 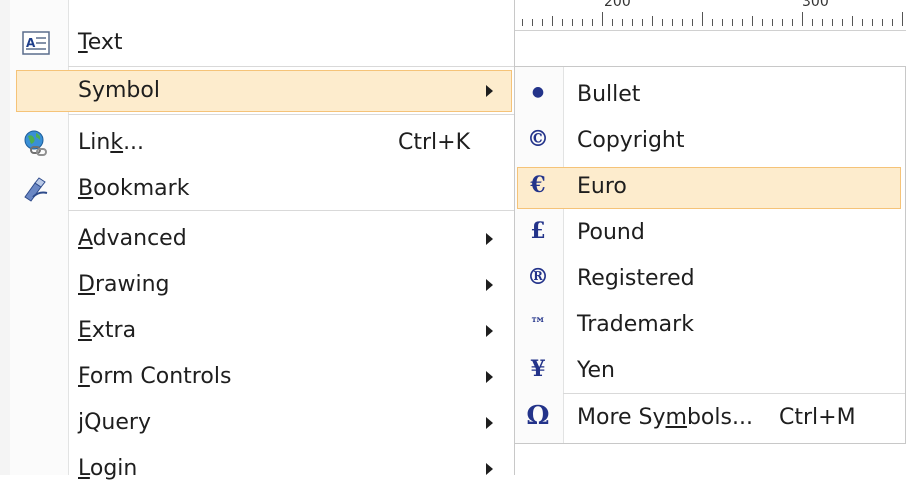 What do you see at coordinates (538, 323) in the screenshot?
I see `trademark-icon: ™` at bounding box center [538, 323].